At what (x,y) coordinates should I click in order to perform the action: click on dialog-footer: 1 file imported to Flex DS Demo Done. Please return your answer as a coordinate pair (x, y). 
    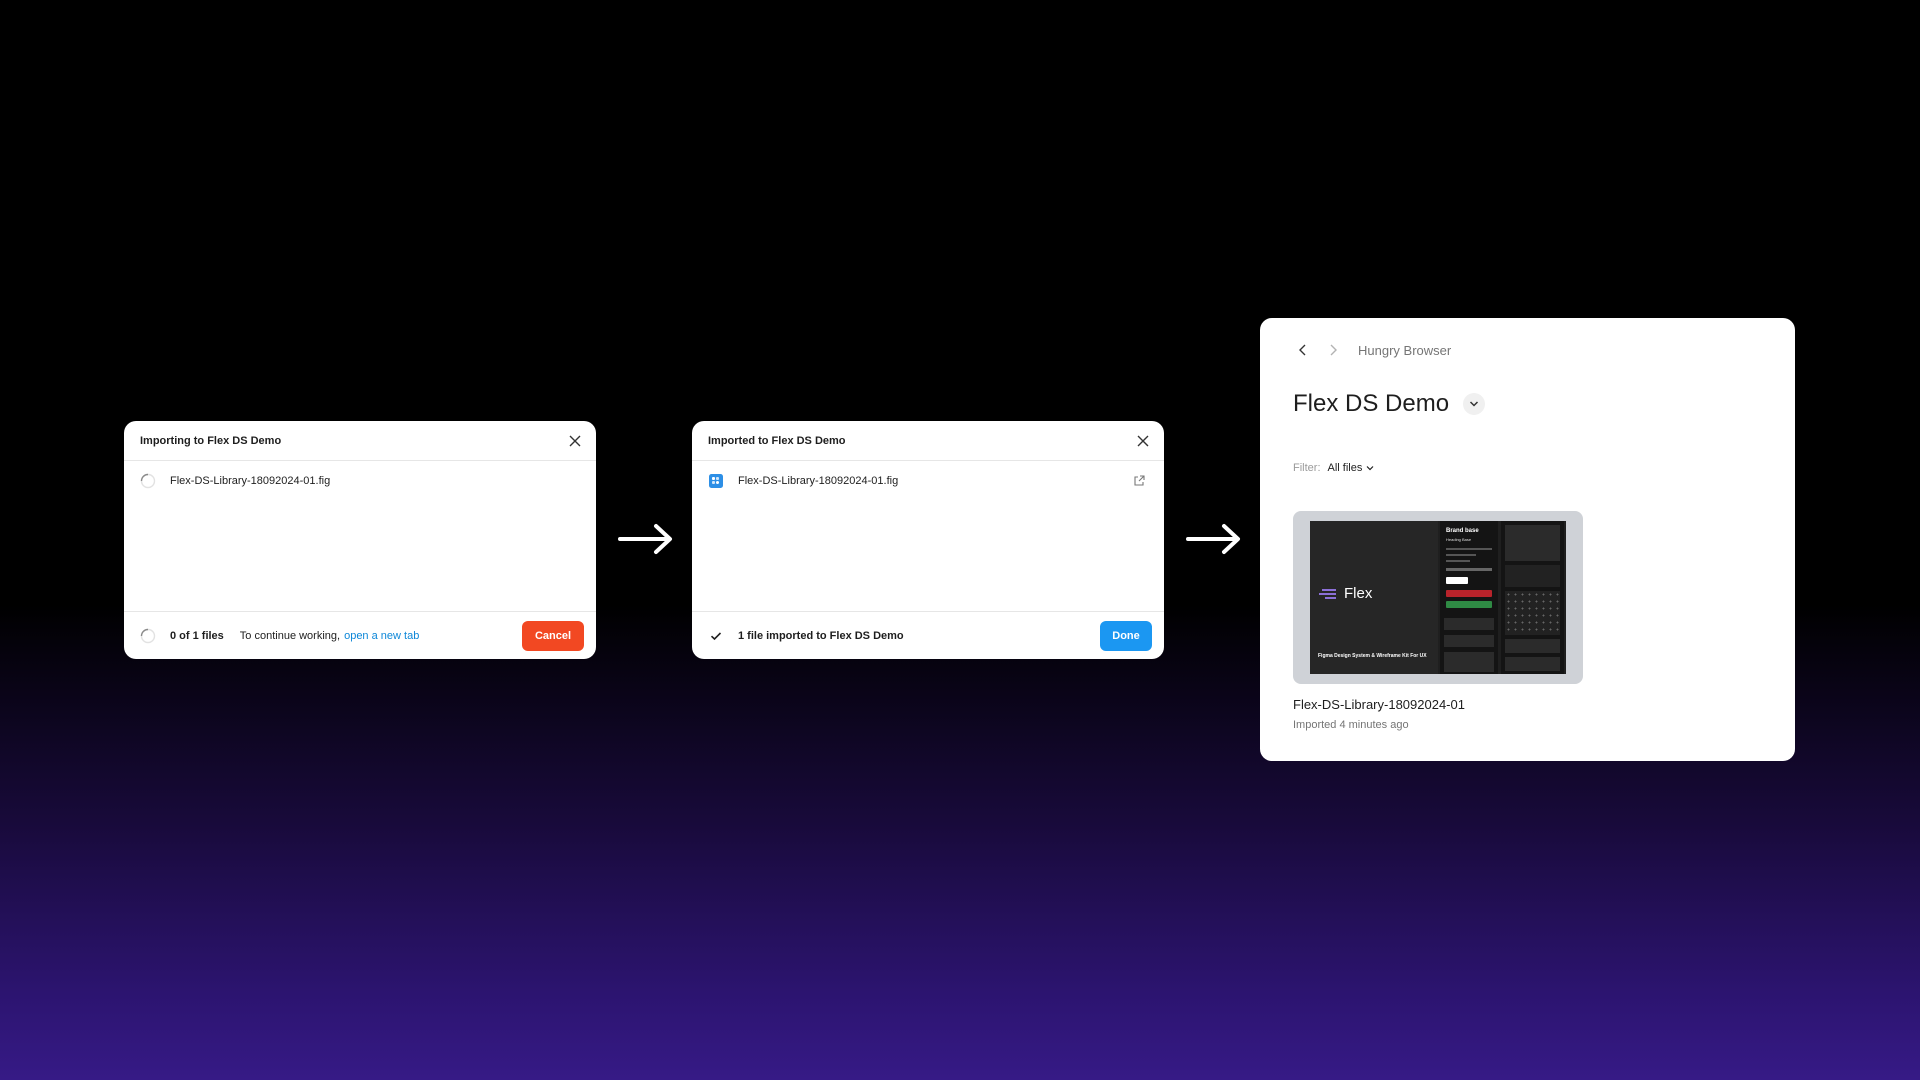
    Looking at the image, I should click on (928, 635).